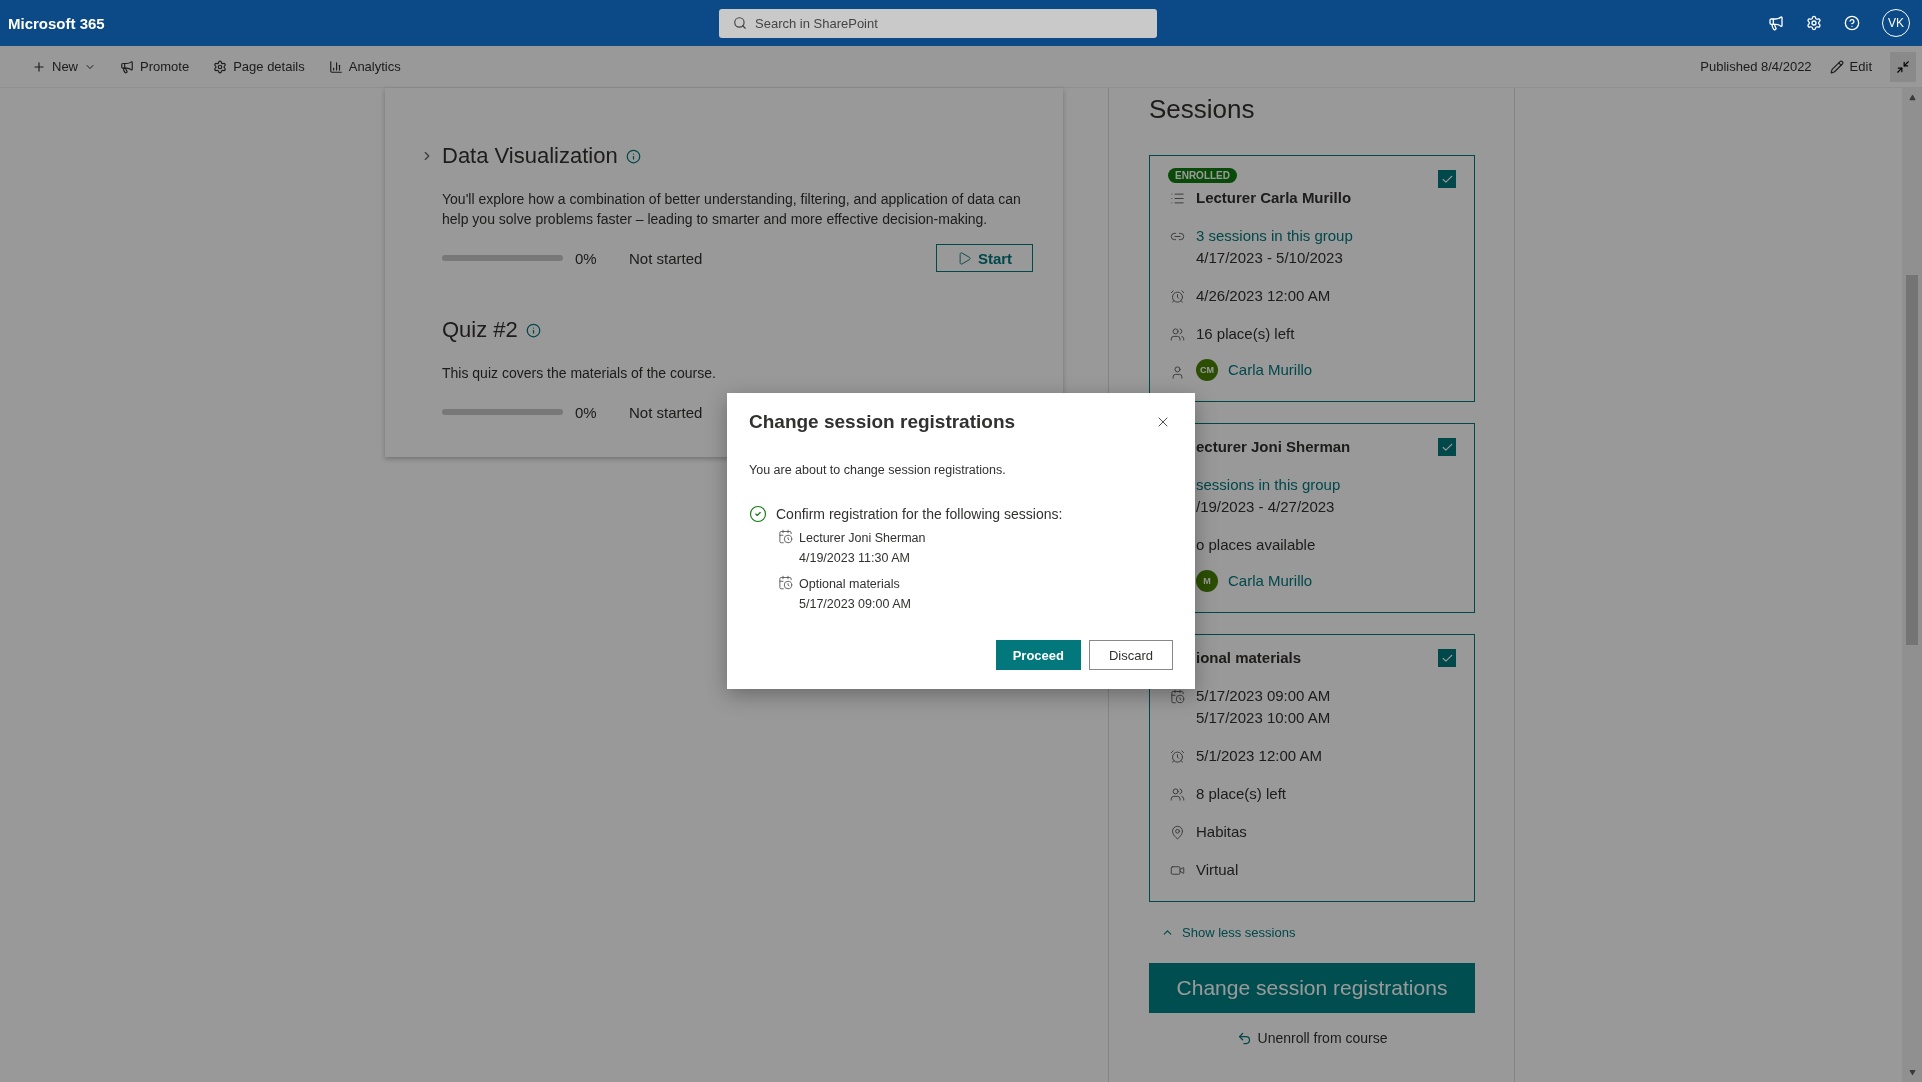 The width and height of the screenshot is (1922, 1082). I want to click on location-pin-icon, so click(1177, 832).